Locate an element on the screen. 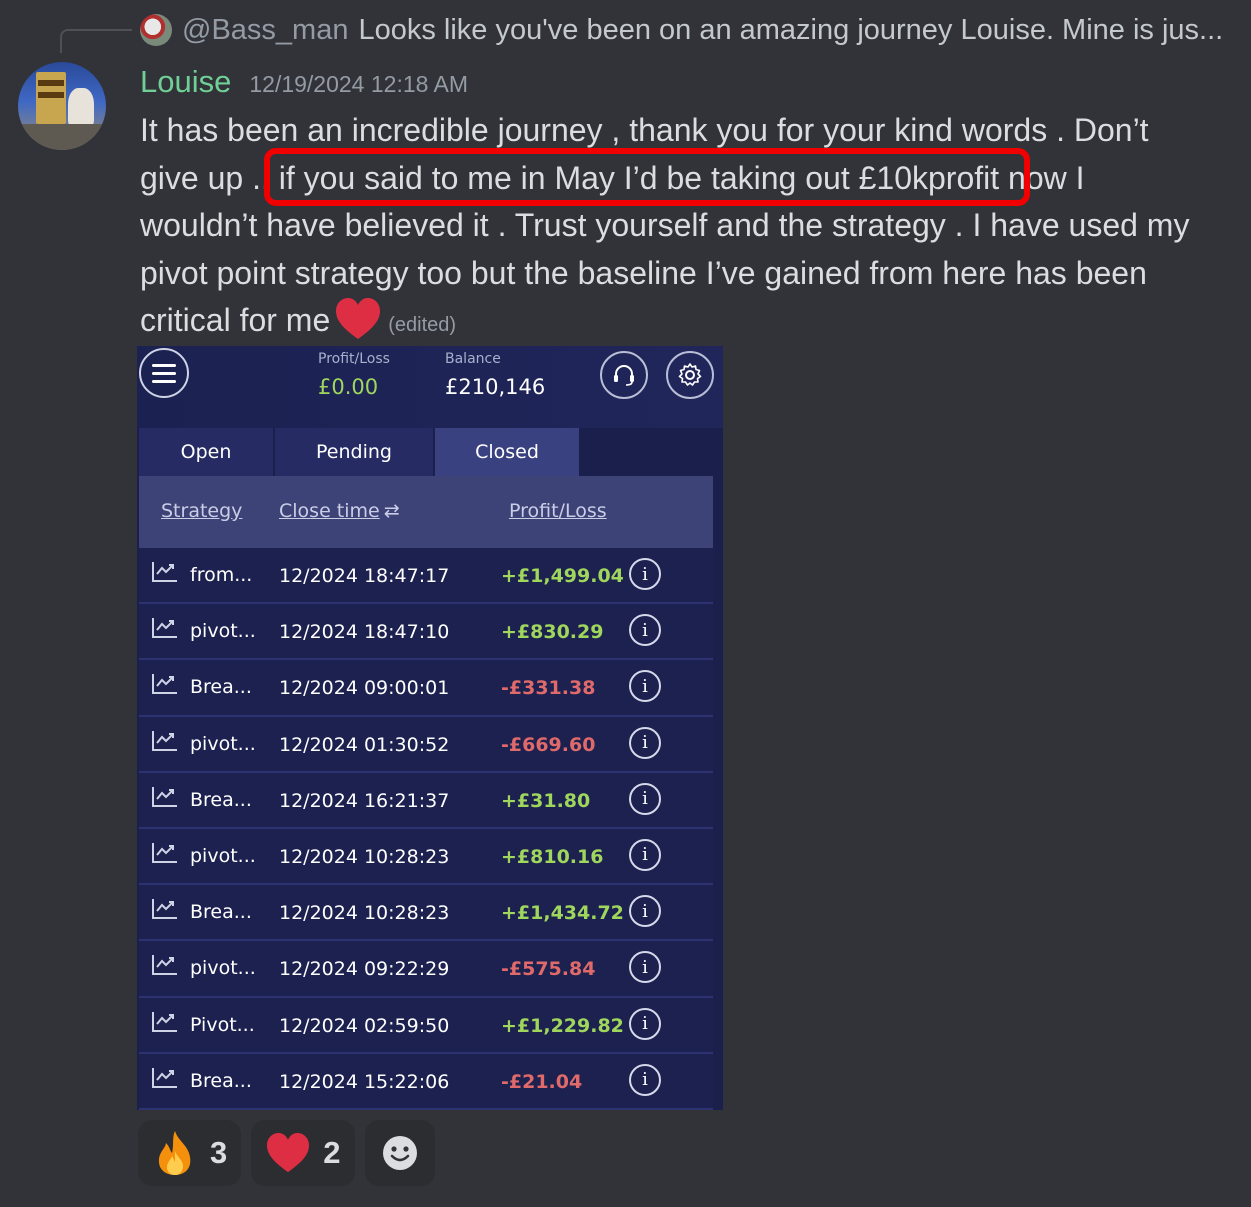 This screenshot has height=1207, width=1251. reply-username: @Bass_man is located at coordinates (265, 30).